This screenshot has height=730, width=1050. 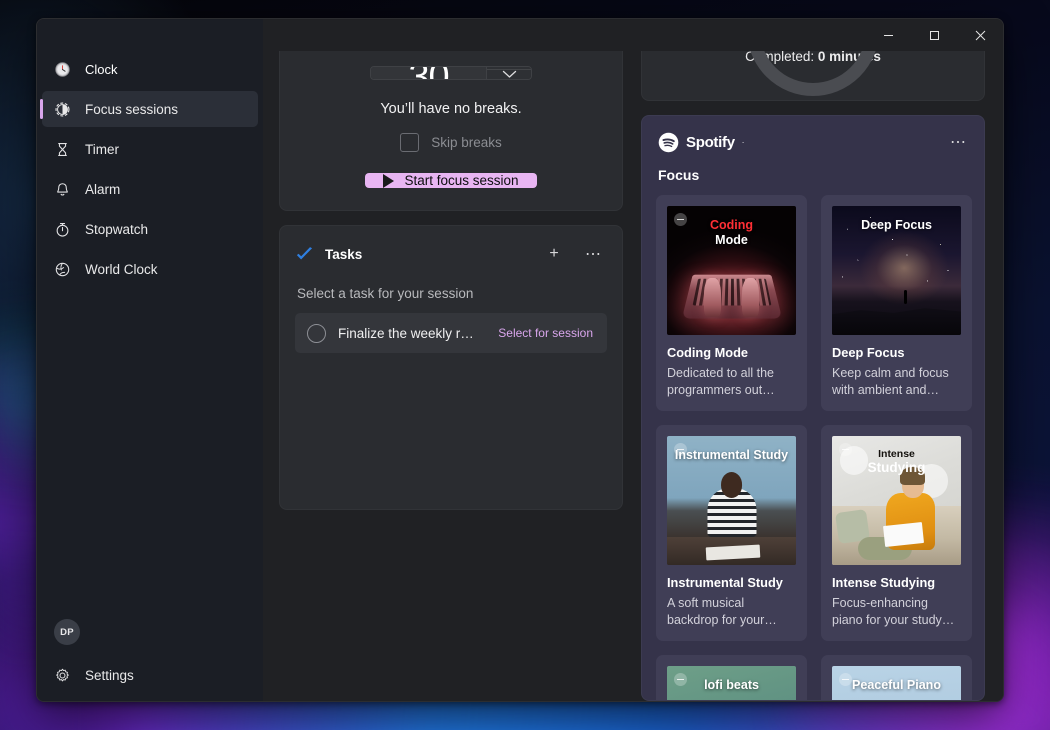 I want to click on stopwatch-icon, so click(x=62, y=229).